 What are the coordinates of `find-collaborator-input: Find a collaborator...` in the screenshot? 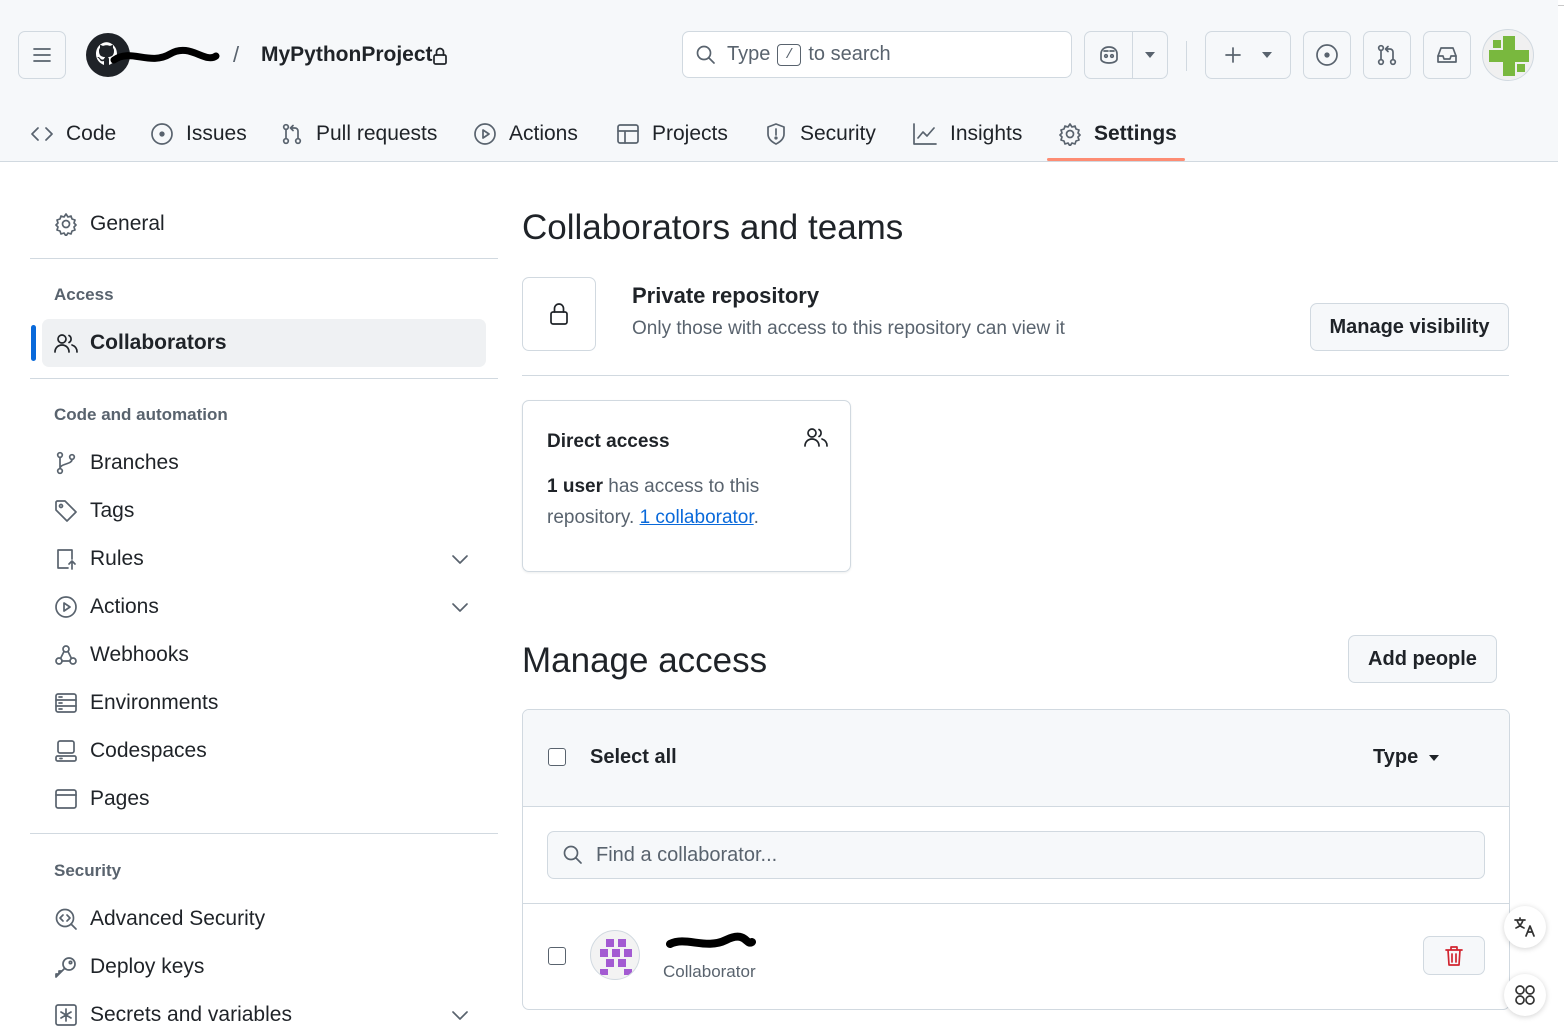 It's located at (1016, 855).